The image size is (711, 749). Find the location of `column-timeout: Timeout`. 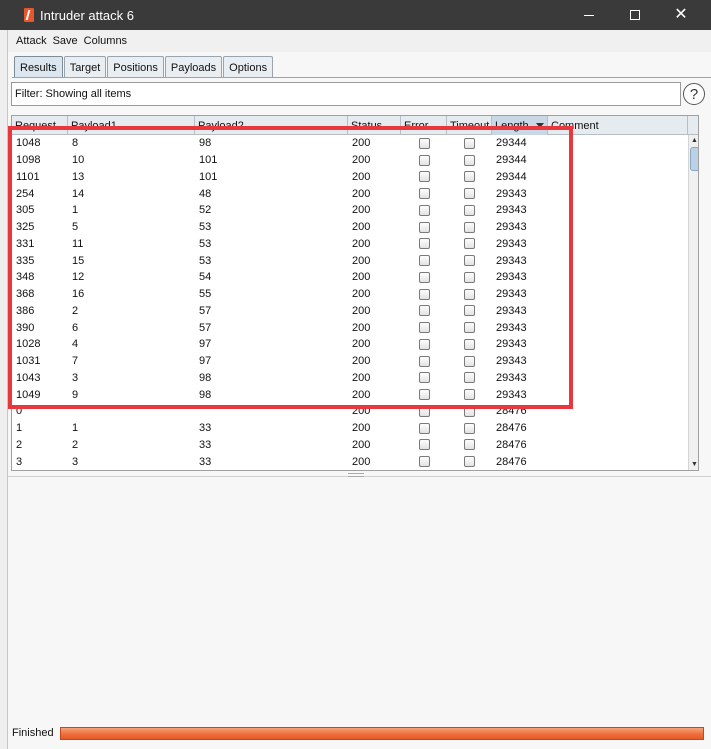

column-timeout: Timeout is located at coordinates (469, 125).